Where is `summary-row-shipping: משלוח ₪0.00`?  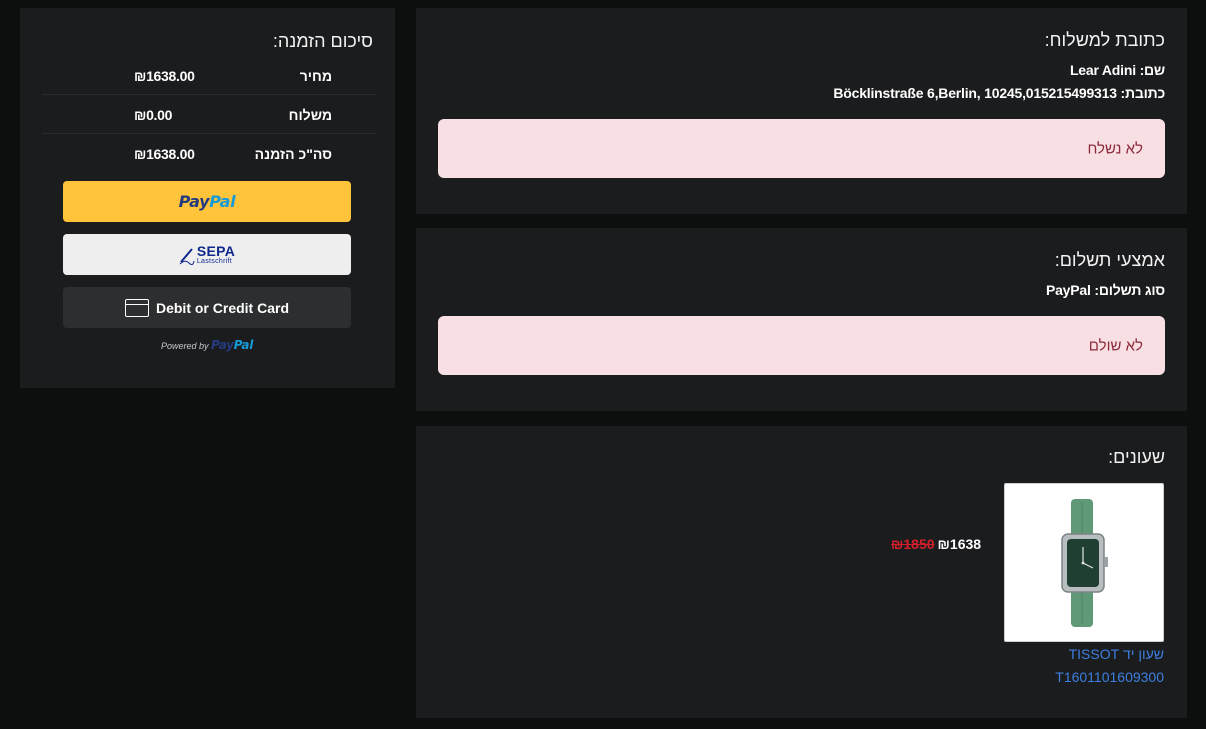
summary-row-shipping: משלוח ₪0.00 is located at coordinates (209, 115).